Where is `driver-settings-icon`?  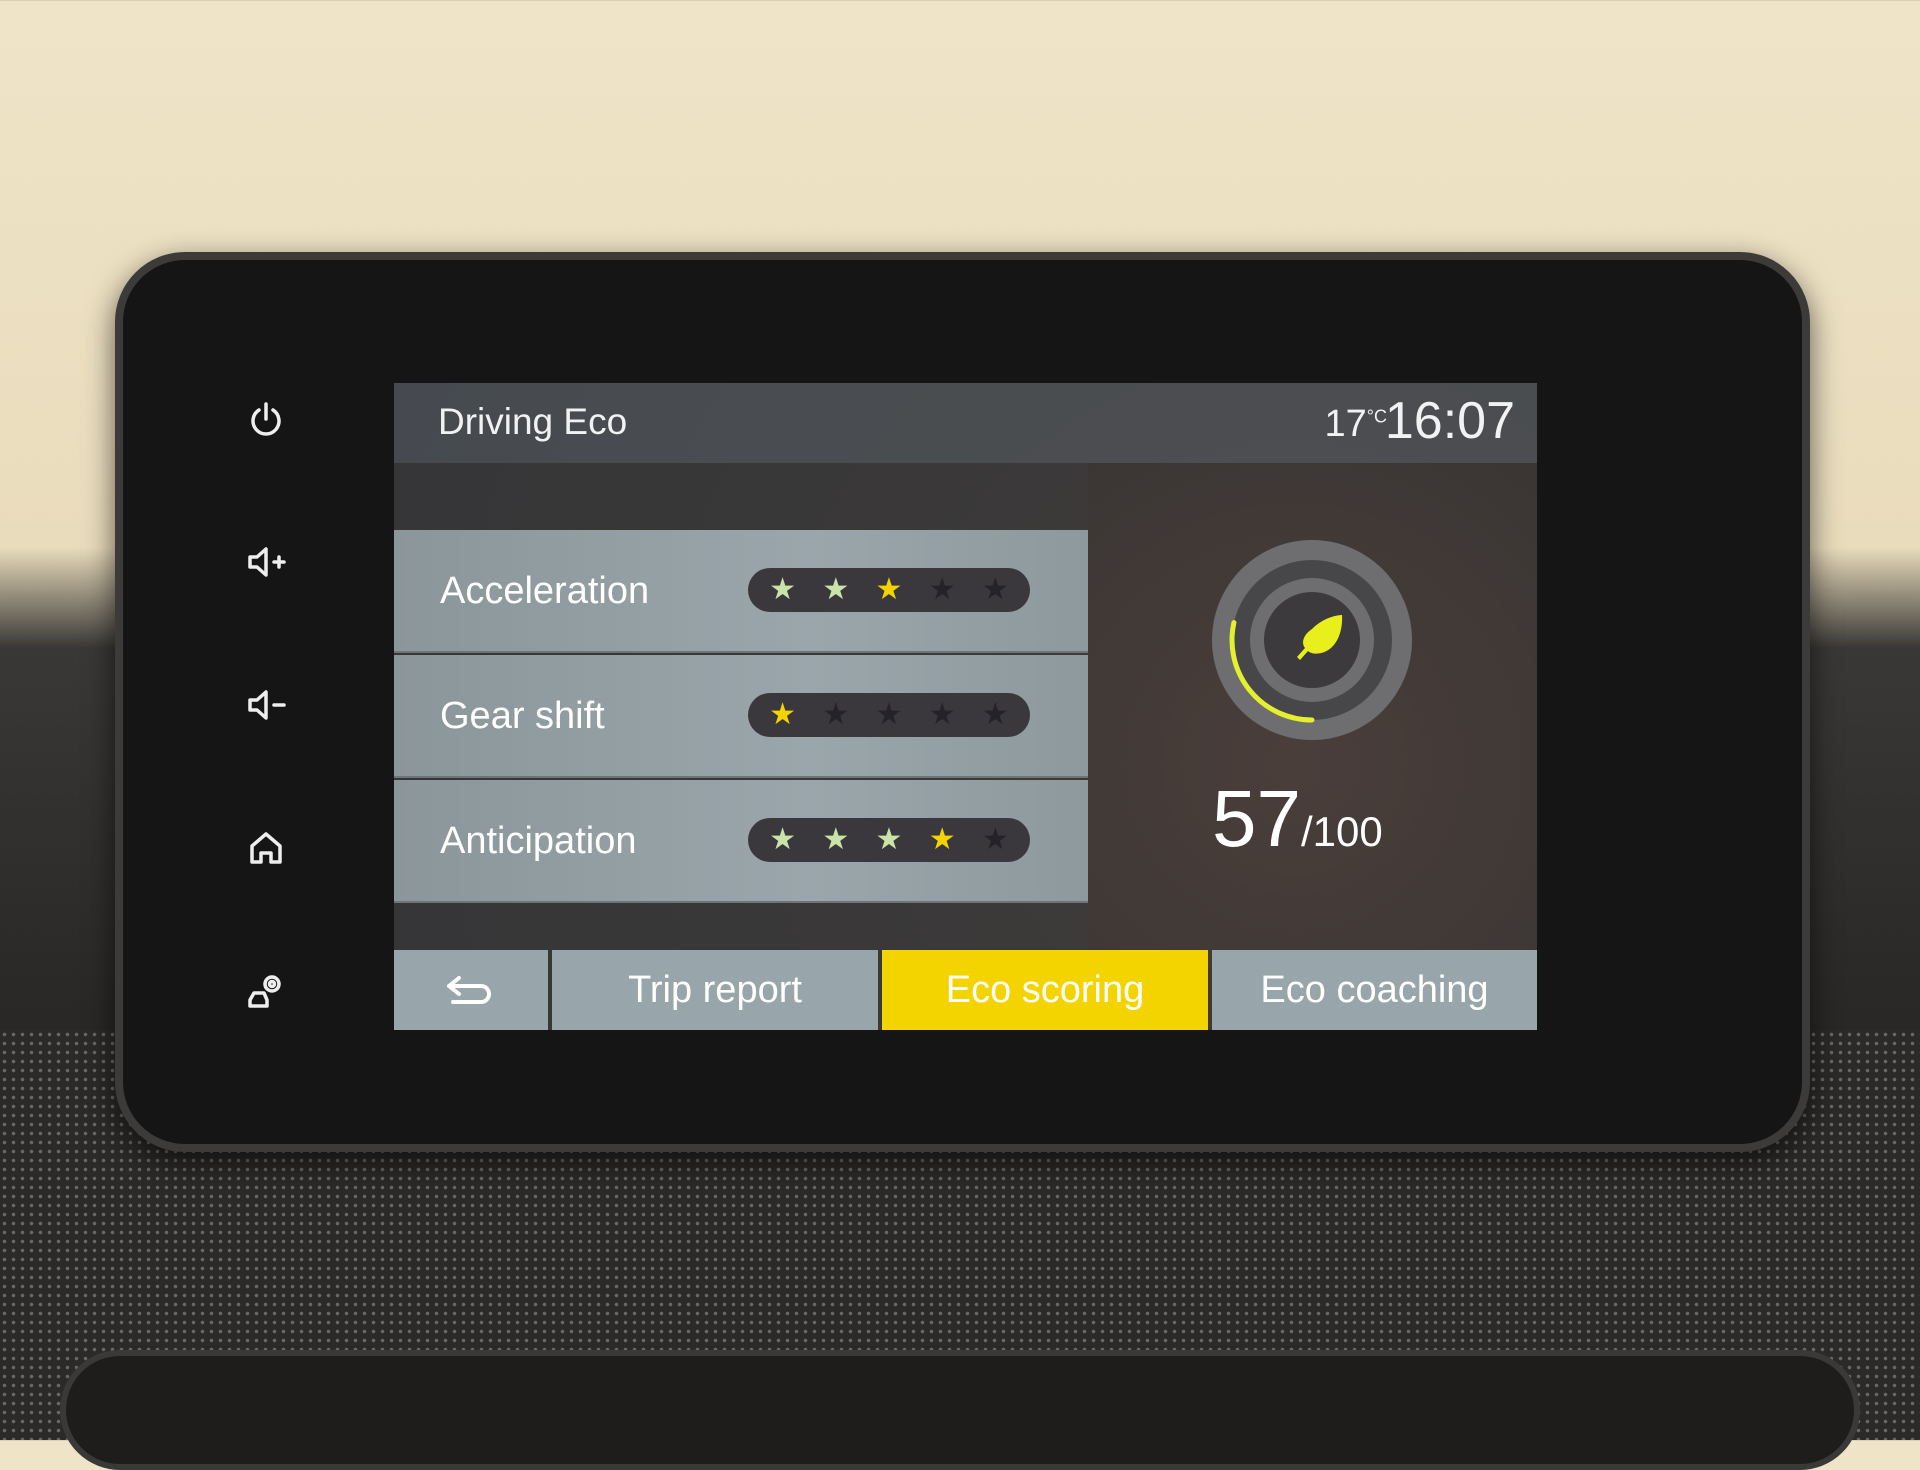 driver-settings-icon is located at coordinates (264, 991).